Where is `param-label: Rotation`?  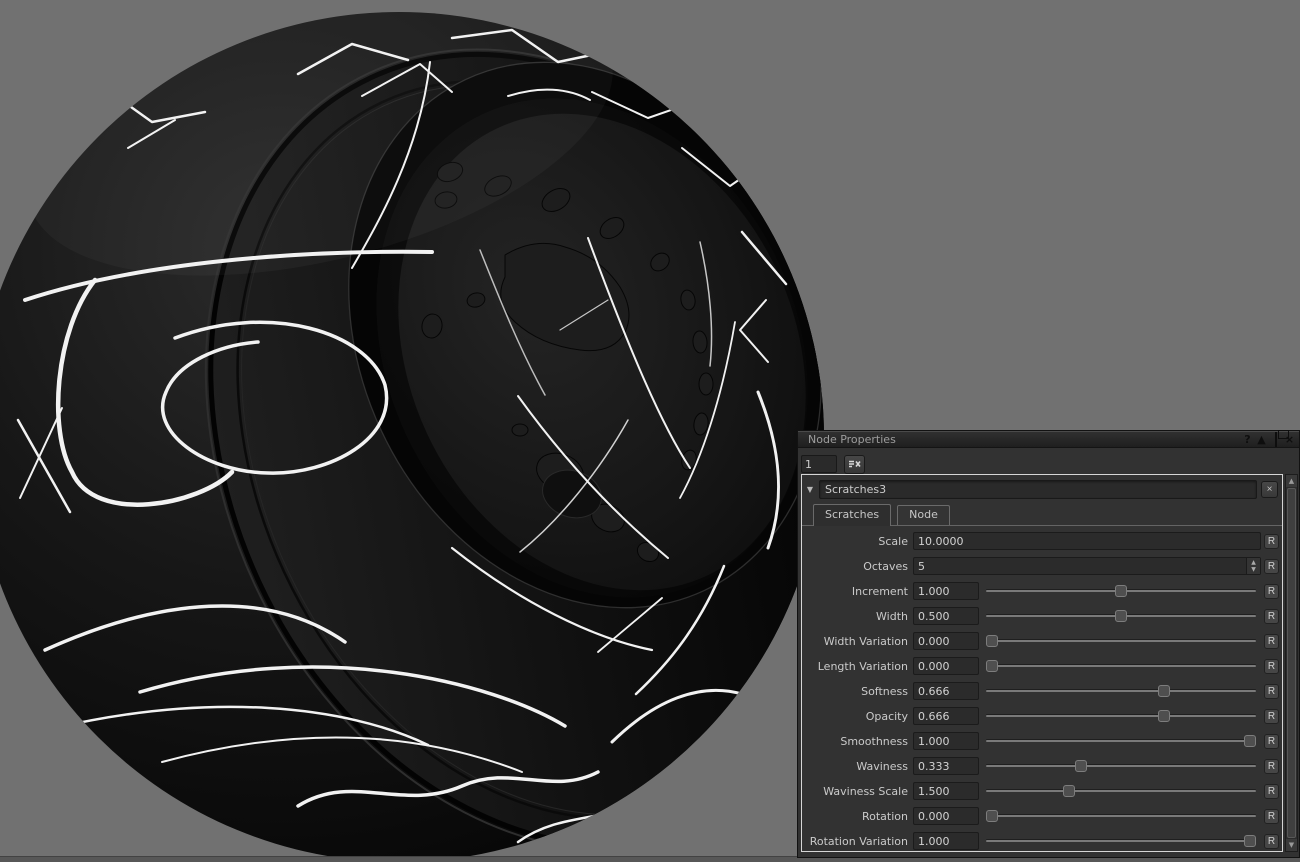 param-label: Rotation is located at coordinates (884, 816).